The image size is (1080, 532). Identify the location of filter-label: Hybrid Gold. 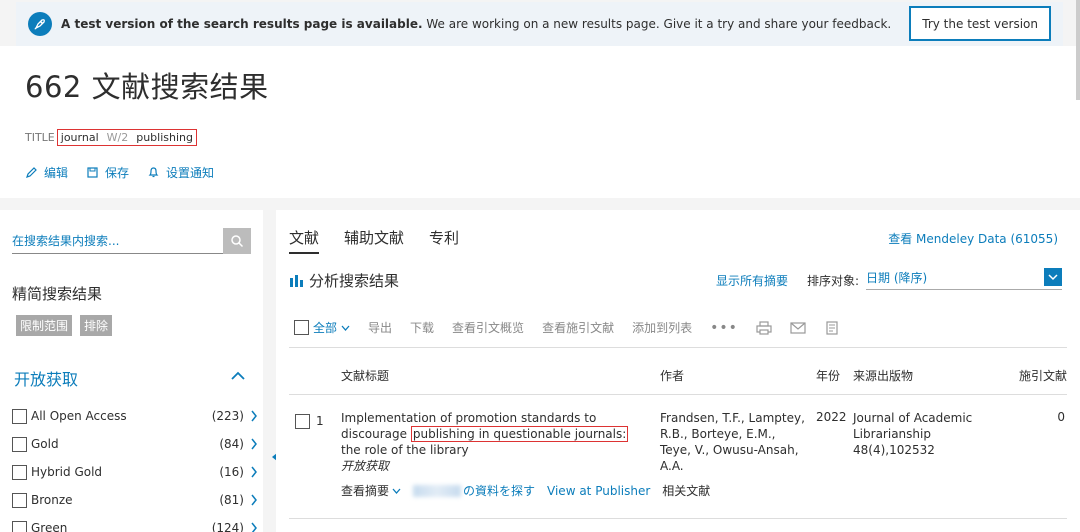
(67, 472).